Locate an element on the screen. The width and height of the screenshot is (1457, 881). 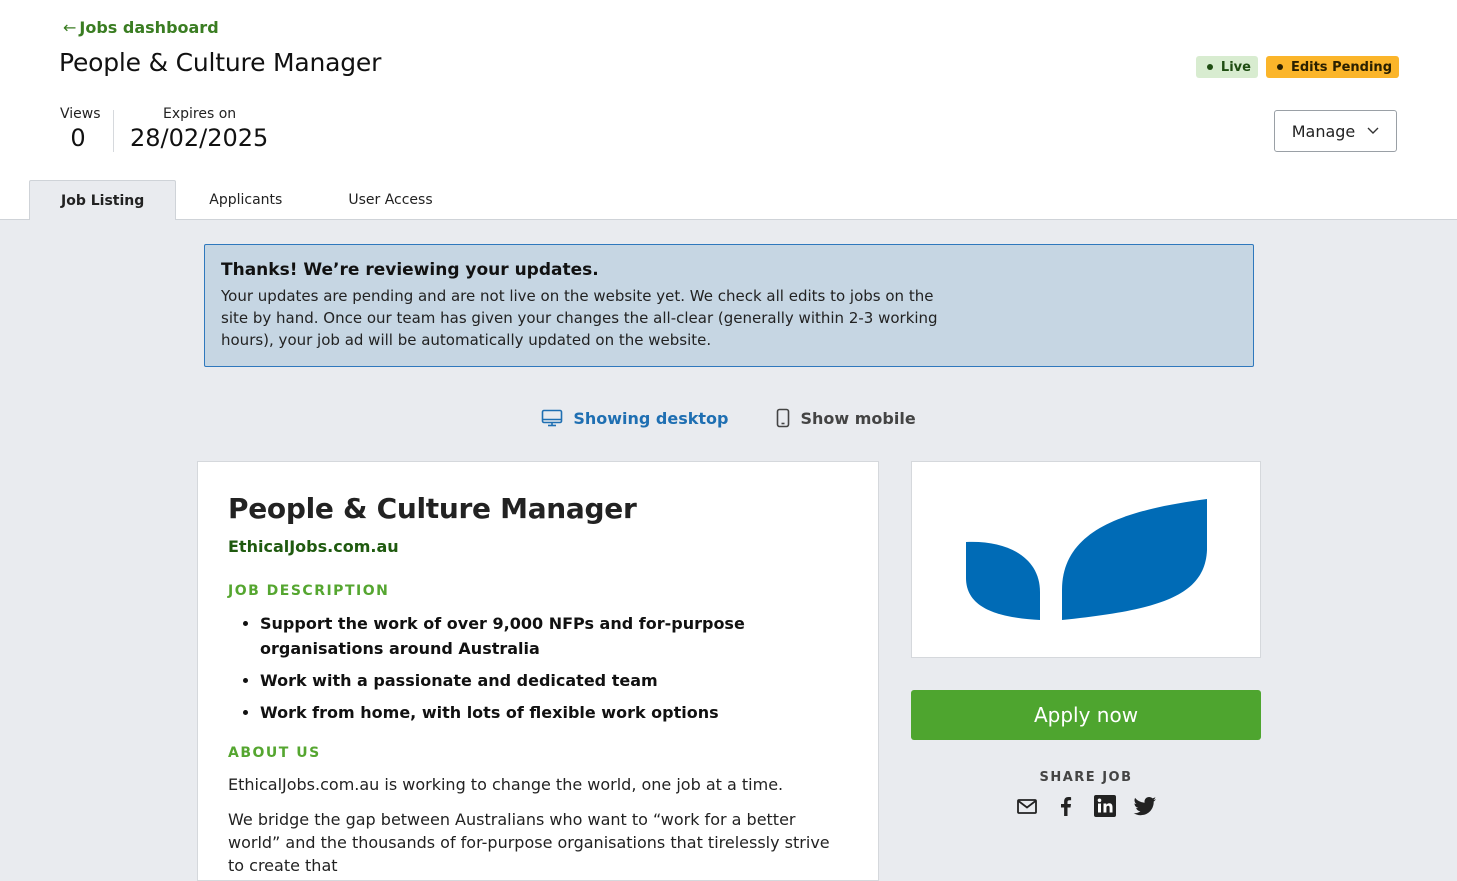
manage-dropdown-button: Manage is located at coordinates (1335, 131).